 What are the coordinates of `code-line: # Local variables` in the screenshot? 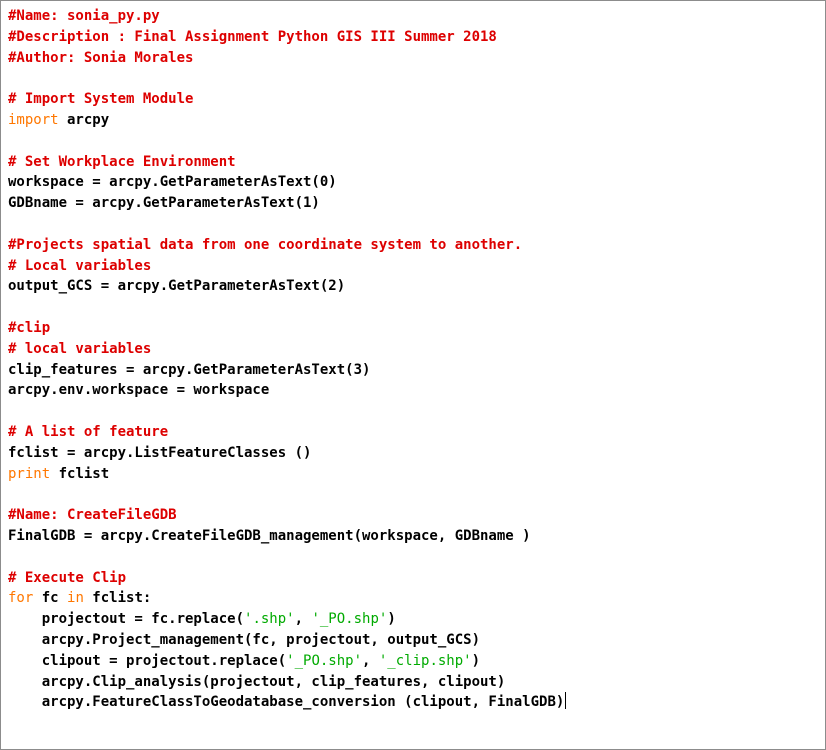 It's located at (287, 266).